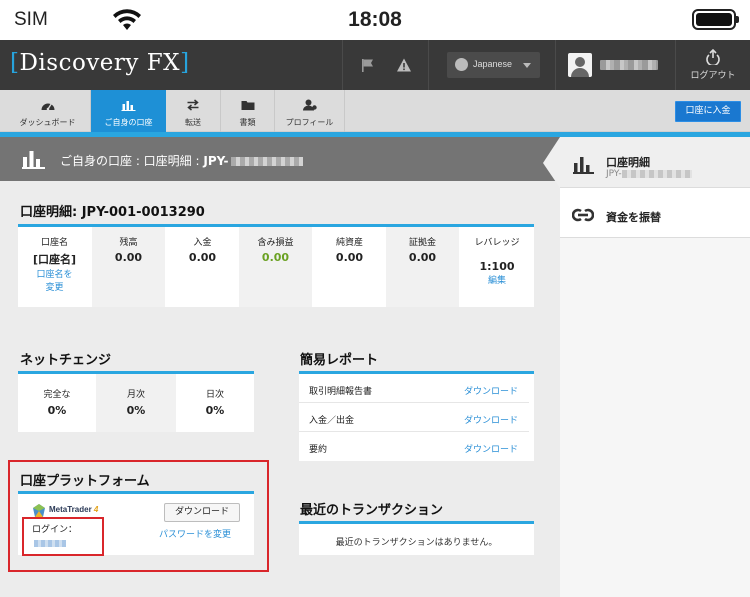 The image size is (750, 597). What do you see at coordinates (372, 510) in the screenshot?
I see `recent-transactions-title: 最近のトランザクション` at bounding box center [372, 510].